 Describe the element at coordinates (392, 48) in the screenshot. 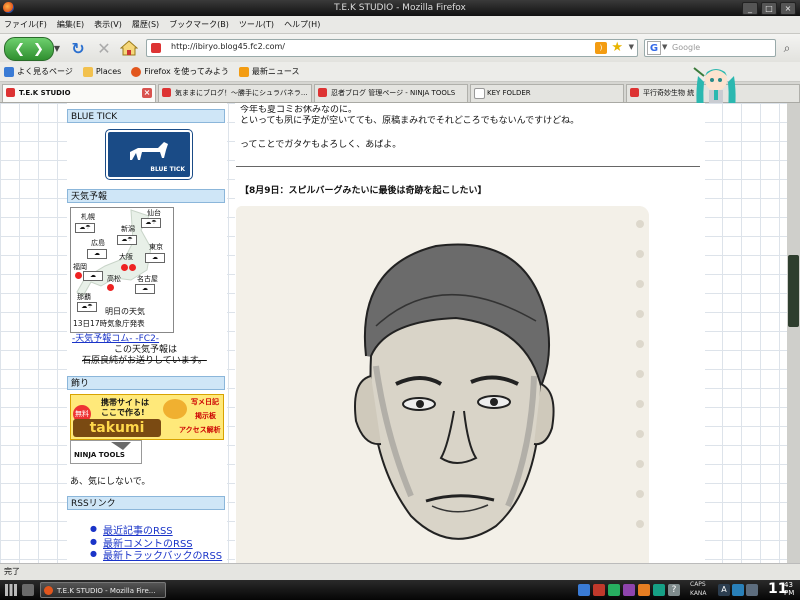

I see `url-bar: http://ibiryo.blog45.fc2.com/ ) ★ ▼` at that location.